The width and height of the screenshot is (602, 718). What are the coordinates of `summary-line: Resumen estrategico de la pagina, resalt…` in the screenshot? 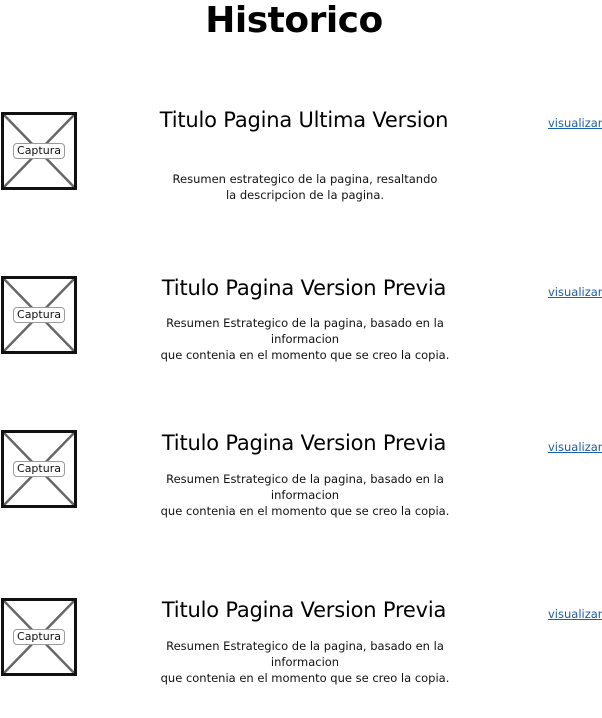 It's located at (305, 179).